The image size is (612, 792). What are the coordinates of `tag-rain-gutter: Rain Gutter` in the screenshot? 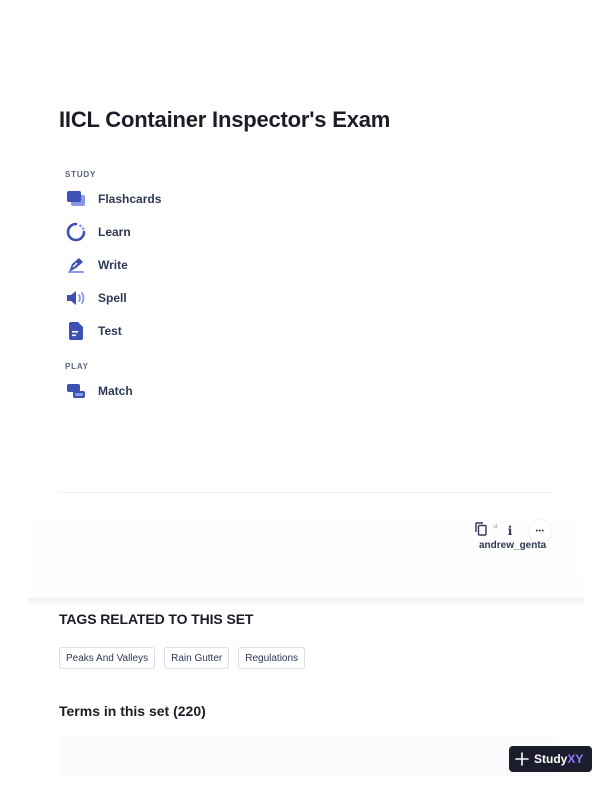 It's located at (197, 658).